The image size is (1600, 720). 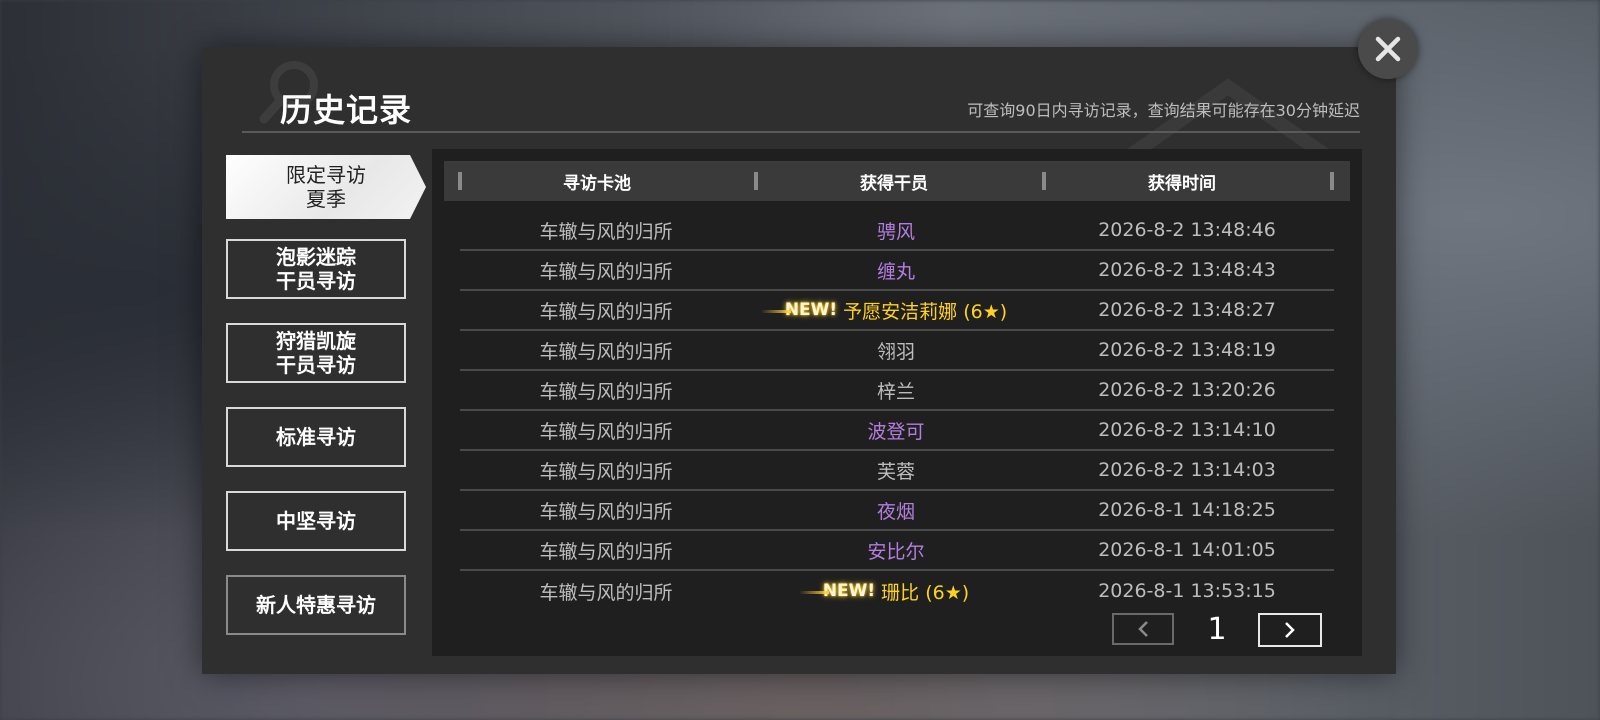 I want to click on time-cell: 2026-8-2 13:48:46, so click(x=1187, y=230).